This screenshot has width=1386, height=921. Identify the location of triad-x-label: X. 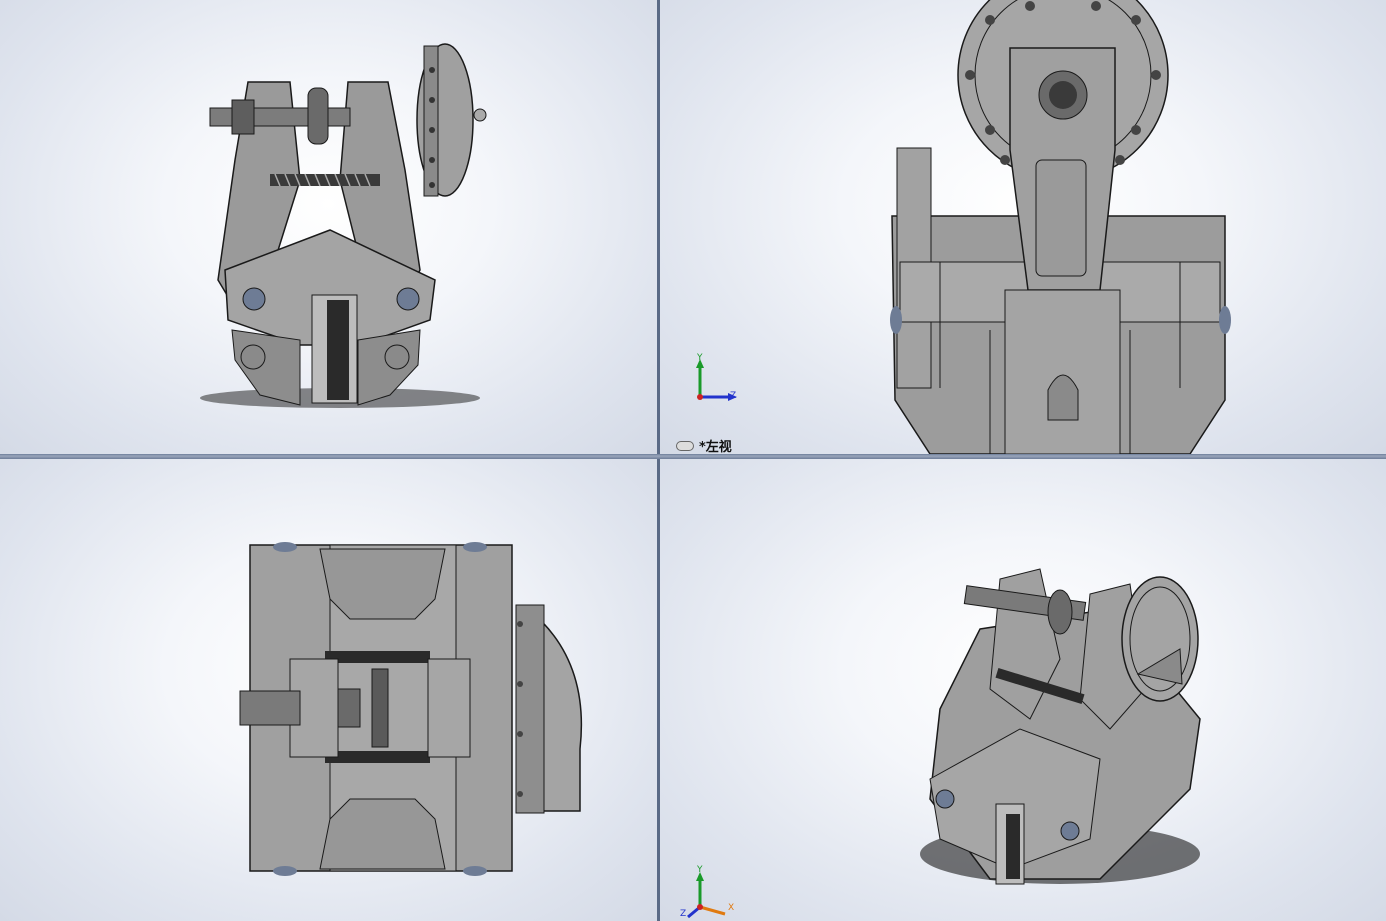
(731, 908).